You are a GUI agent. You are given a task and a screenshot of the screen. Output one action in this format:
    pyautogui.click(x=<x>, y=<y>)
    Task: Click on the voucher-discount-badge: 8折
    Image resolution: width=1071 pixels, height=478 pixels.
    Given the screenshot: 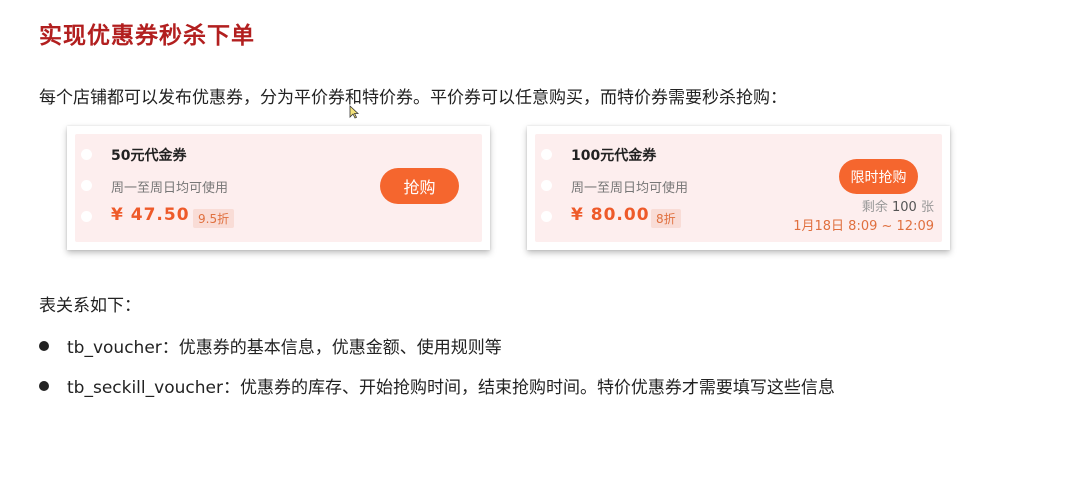 What is the action you would take?
    pyautogui.click(x=666, y=218)
    